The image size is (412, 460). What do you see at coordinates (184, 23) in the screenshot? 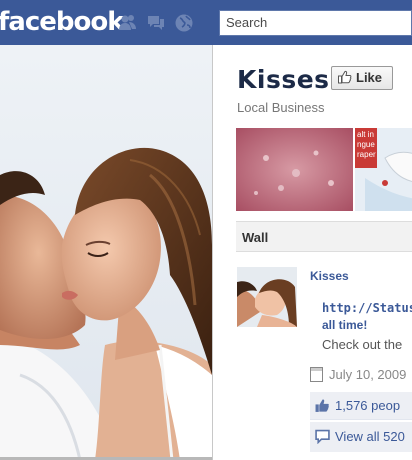
I see `notifications-icon` at bounding box center [184, 23].